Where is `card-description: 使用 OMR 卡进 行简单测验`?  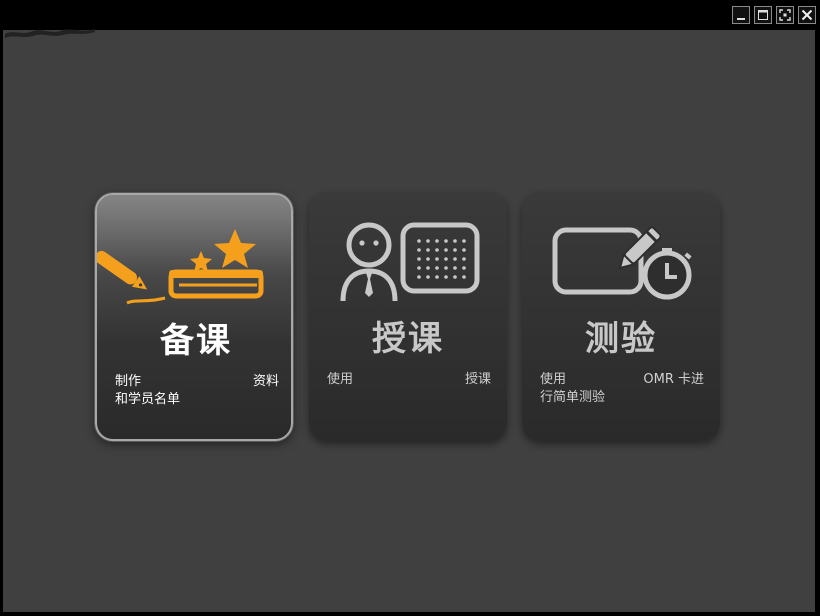 card-description: 使用 OMR 卡进 行简单测验 is located at coordinates (622, 389).